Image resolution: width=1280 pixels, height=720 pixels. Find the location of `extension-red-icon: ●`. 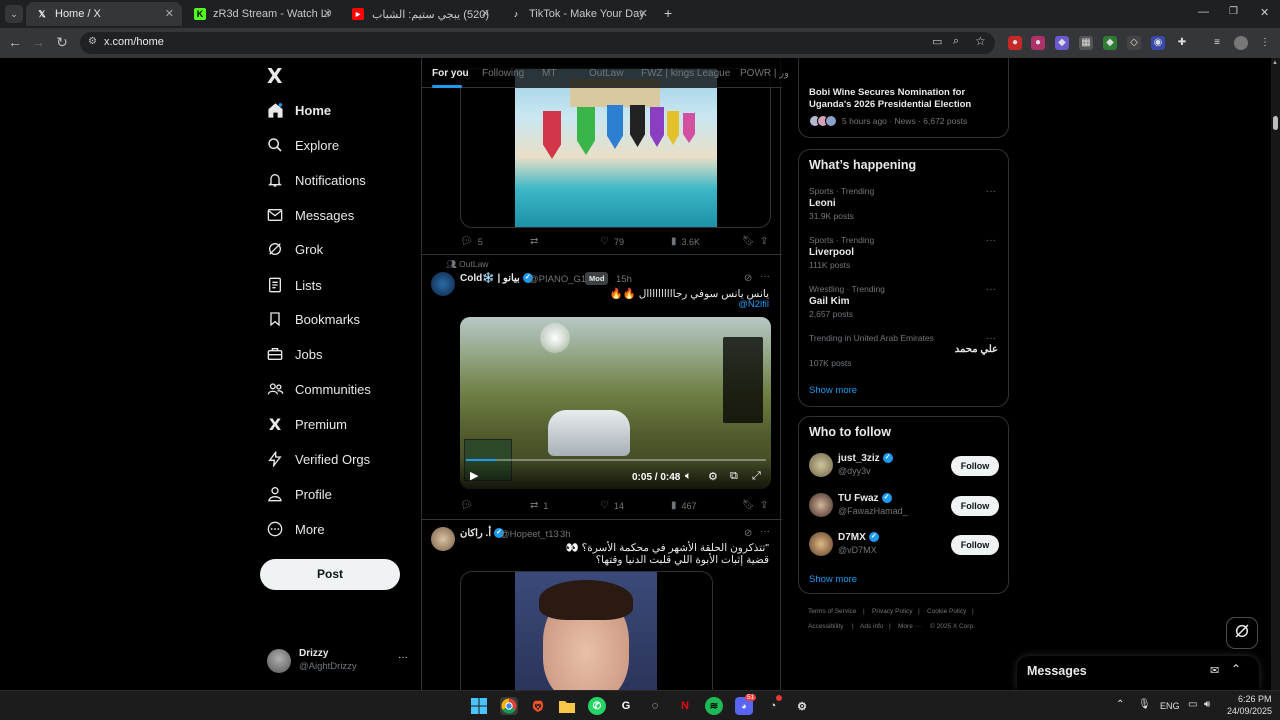

extension-red-icon: ● is located at coordinates (1015, 43).